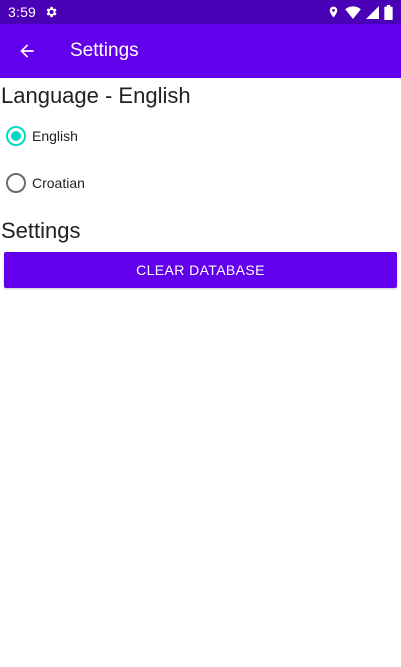 The image size is (401, 667). What do you see at coordinates (96, 95) in the screenshot?
I see `language-section-title: Language - English` at bounding box center [96, 95].